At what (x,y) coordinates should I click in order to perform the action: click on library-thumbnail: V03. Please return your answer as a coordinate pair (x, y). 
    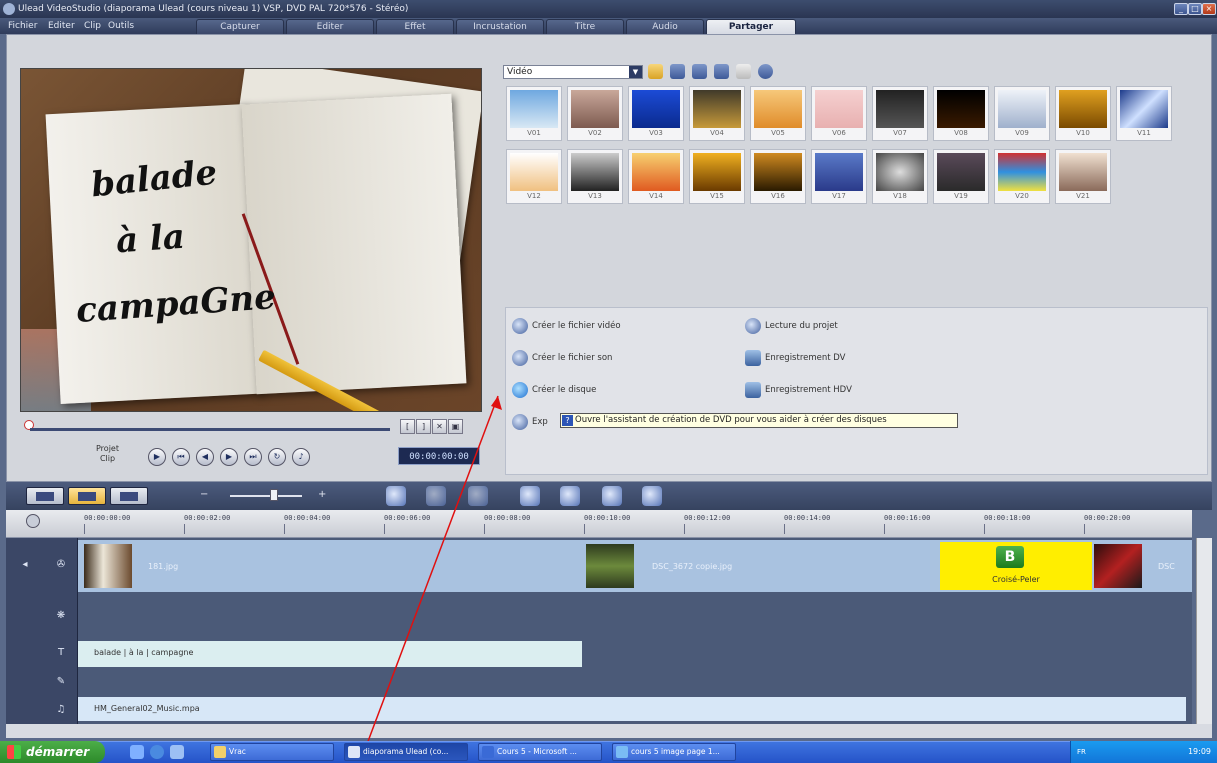
    Looking at the image, I should click on (656, 113).